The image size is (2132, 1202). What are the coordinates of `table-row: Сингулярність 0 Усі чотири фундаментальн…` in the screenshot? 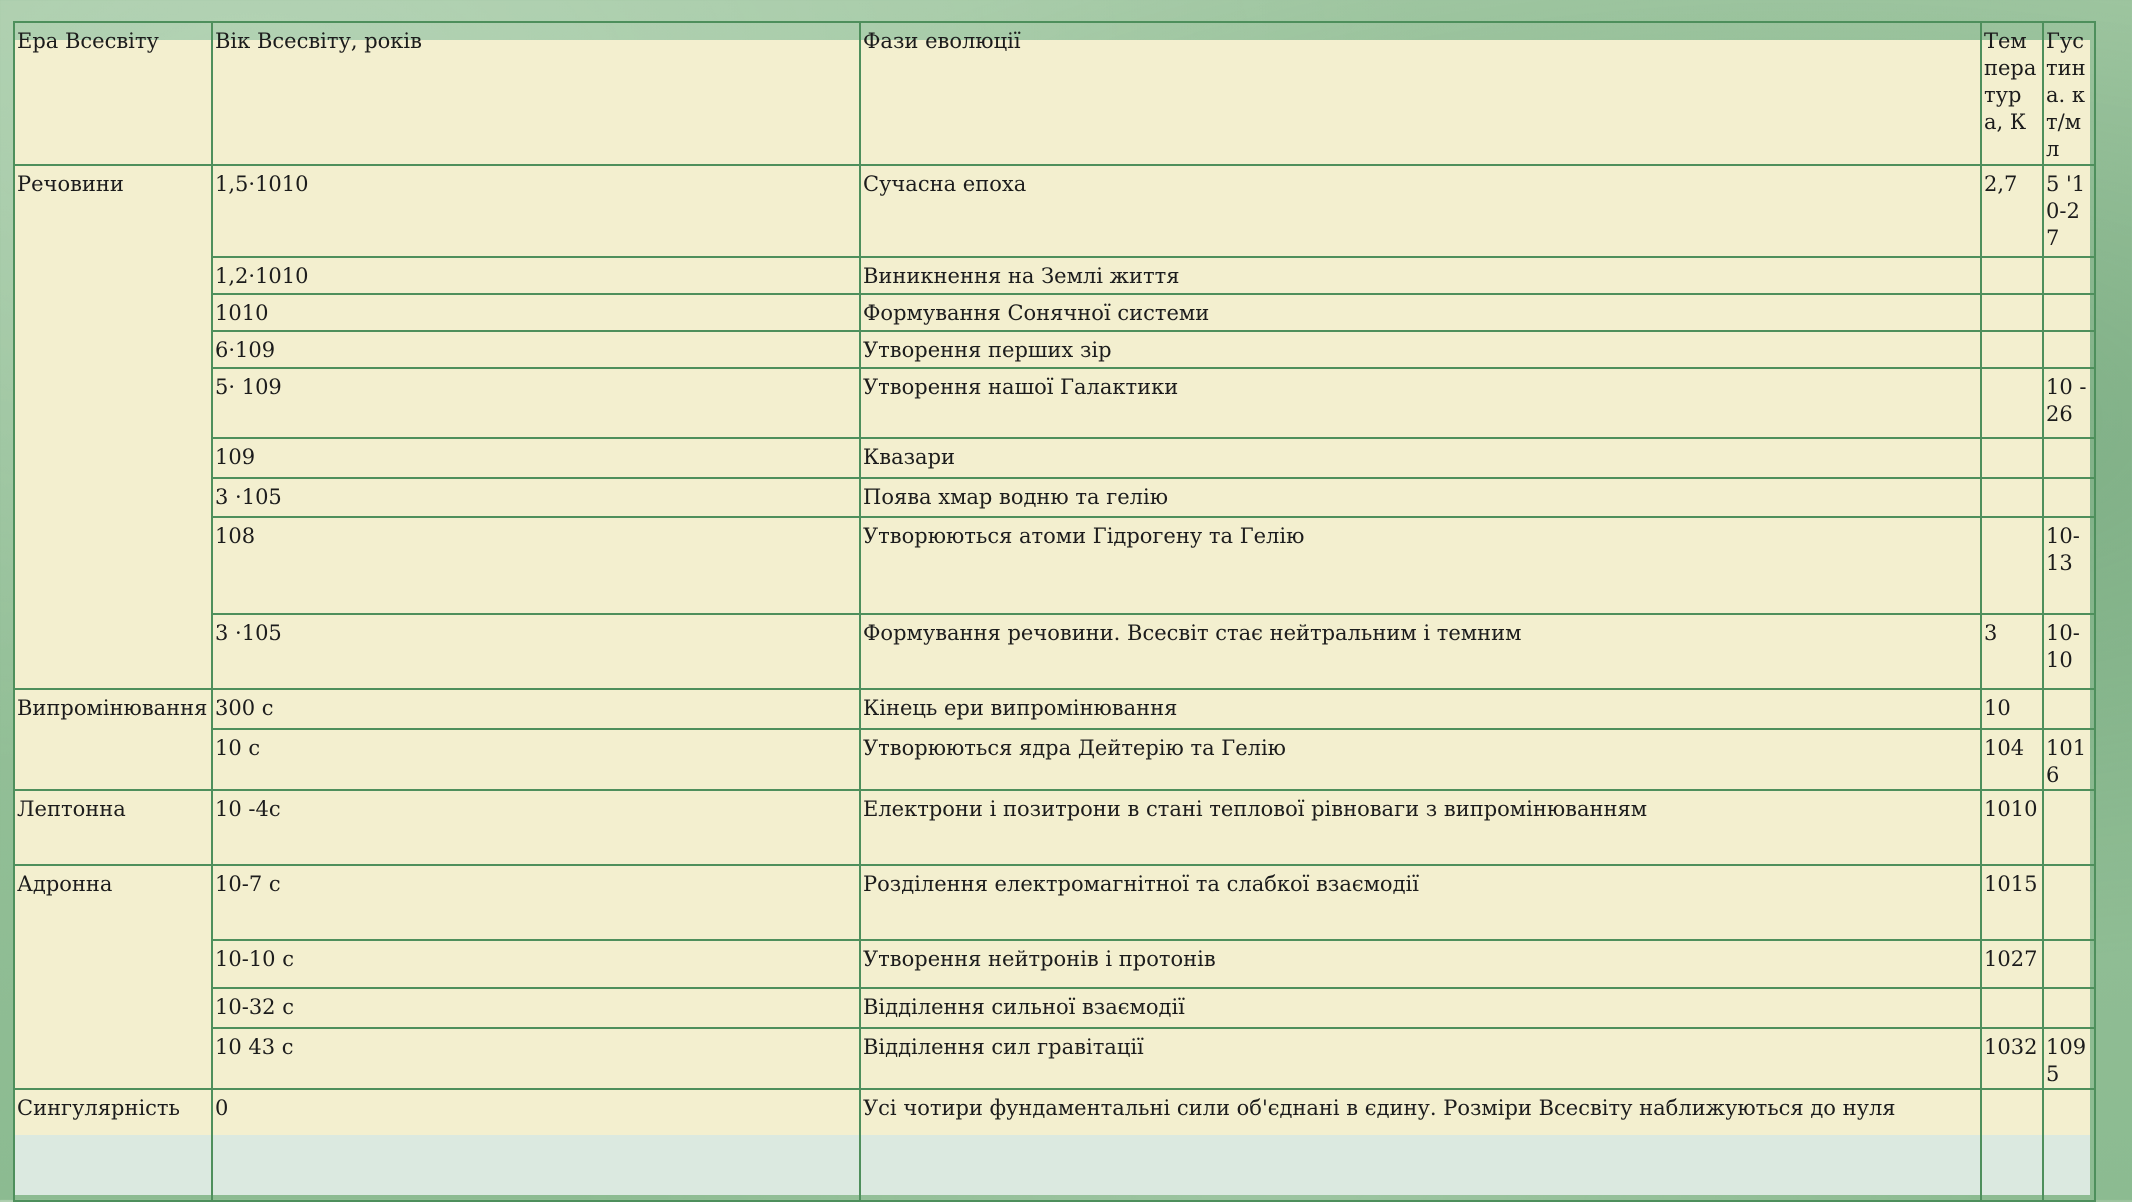 It's located at (1054, 1145).